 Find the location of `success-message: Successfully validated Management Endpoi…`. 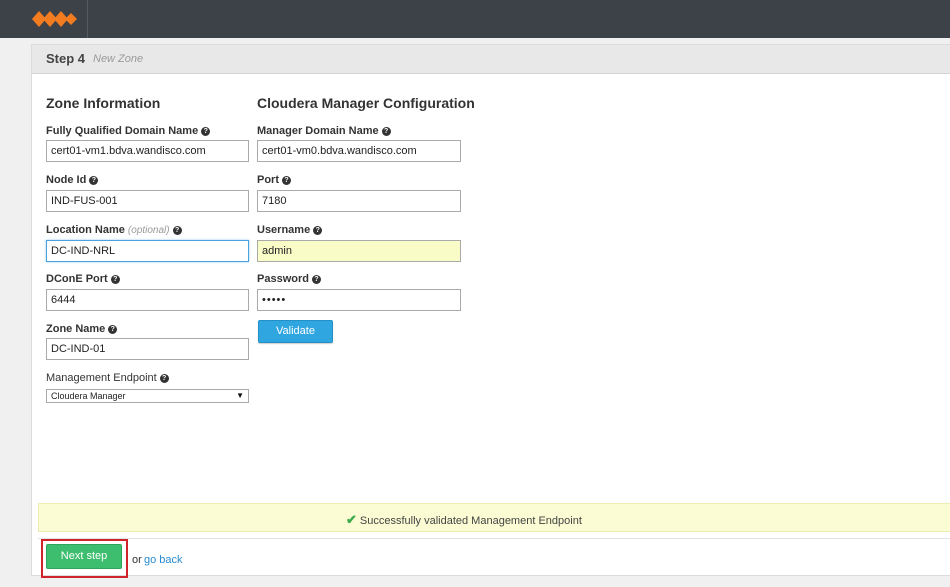

success-message: Successfully validated Management Endpoi… is located at coordinates (470, 521).